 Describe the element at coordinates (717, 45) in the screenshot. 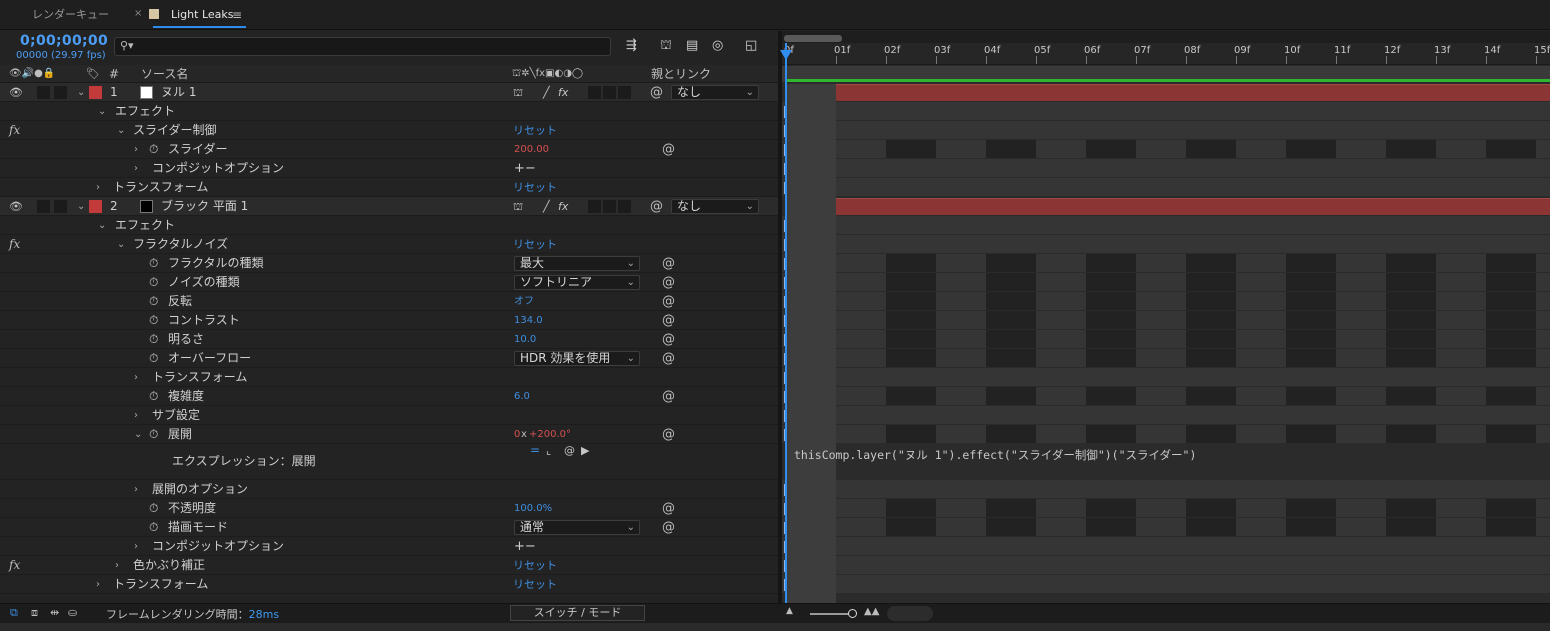

I see `motion-blur-icon: ◎` at that location.